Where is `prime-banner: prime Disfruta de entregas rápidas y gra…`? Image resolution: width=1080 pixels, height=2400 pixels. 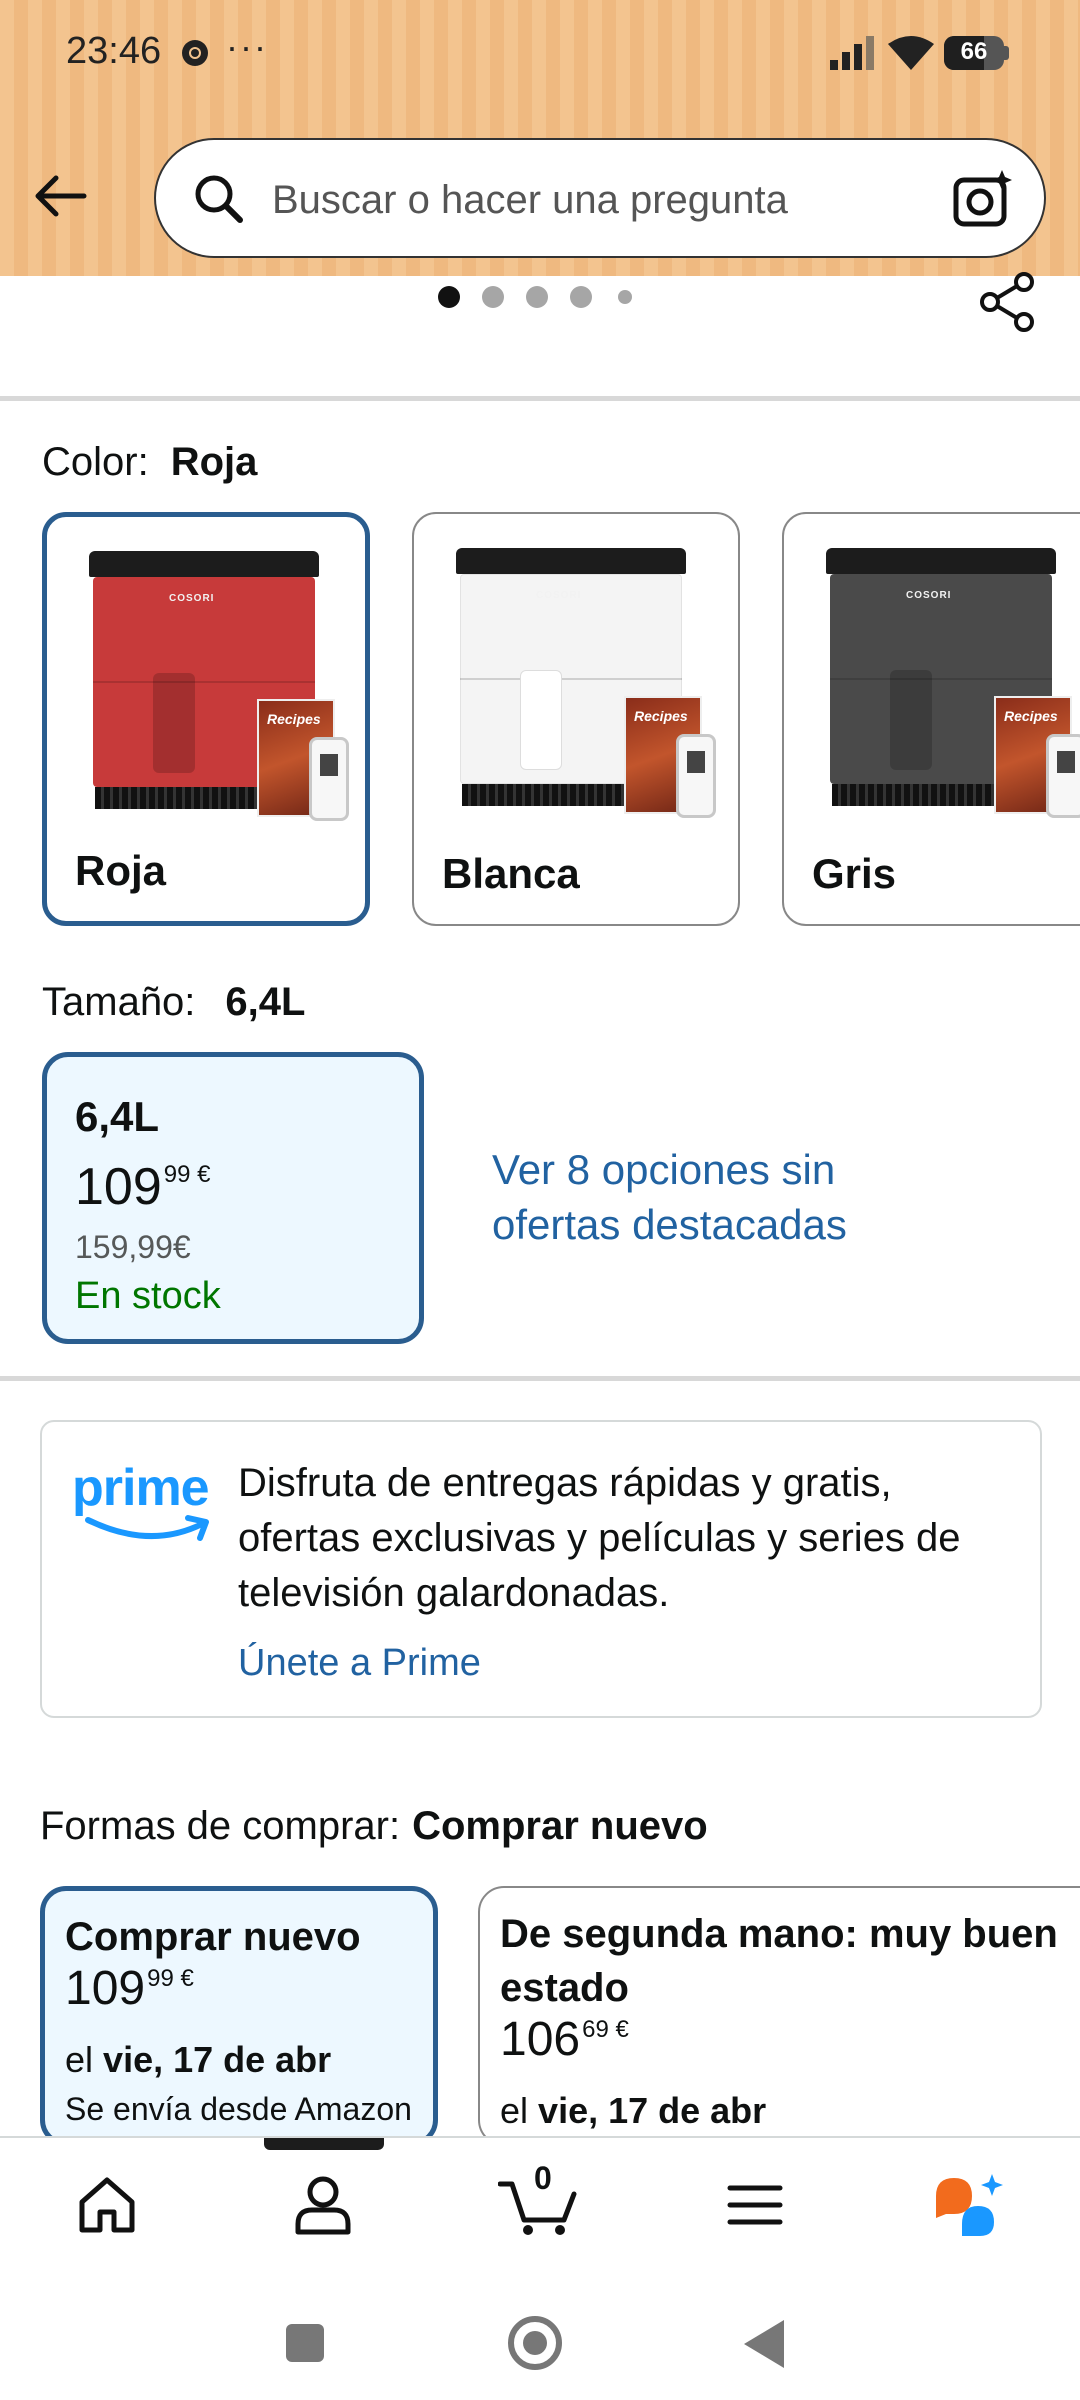 prime-banner: prime Disfruta de entregas rápidas y gra… is located at coordinates (541, 1569).